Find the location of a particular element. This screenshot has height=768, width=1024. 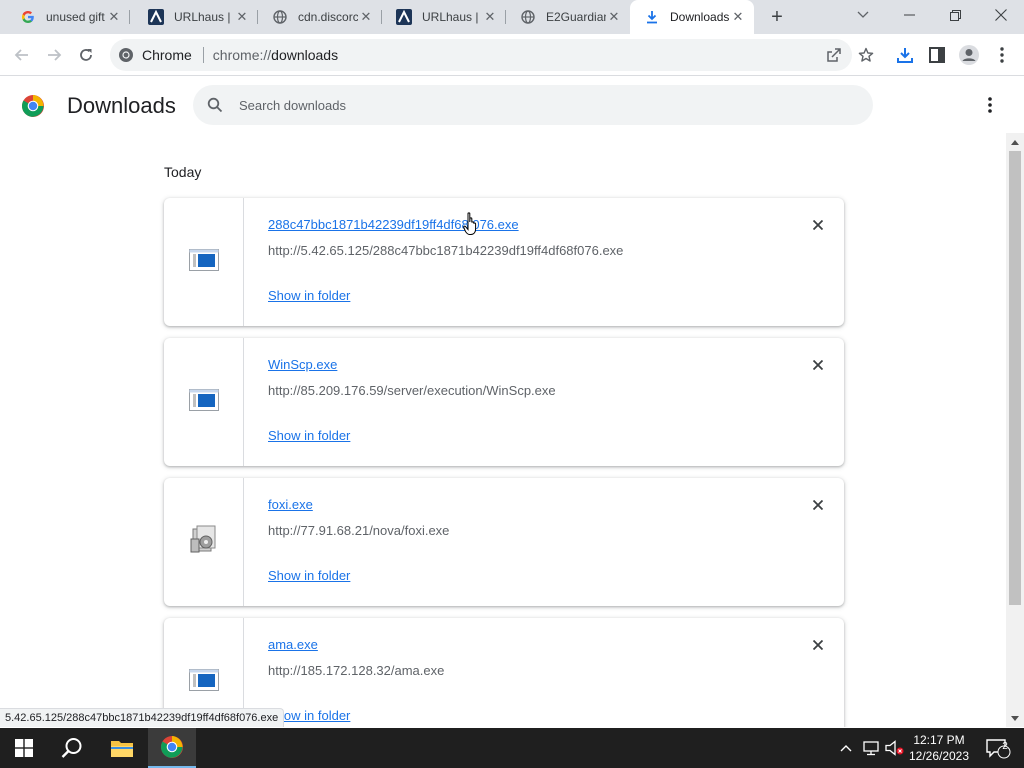

reload-icon is located at coordinates (86, 55).